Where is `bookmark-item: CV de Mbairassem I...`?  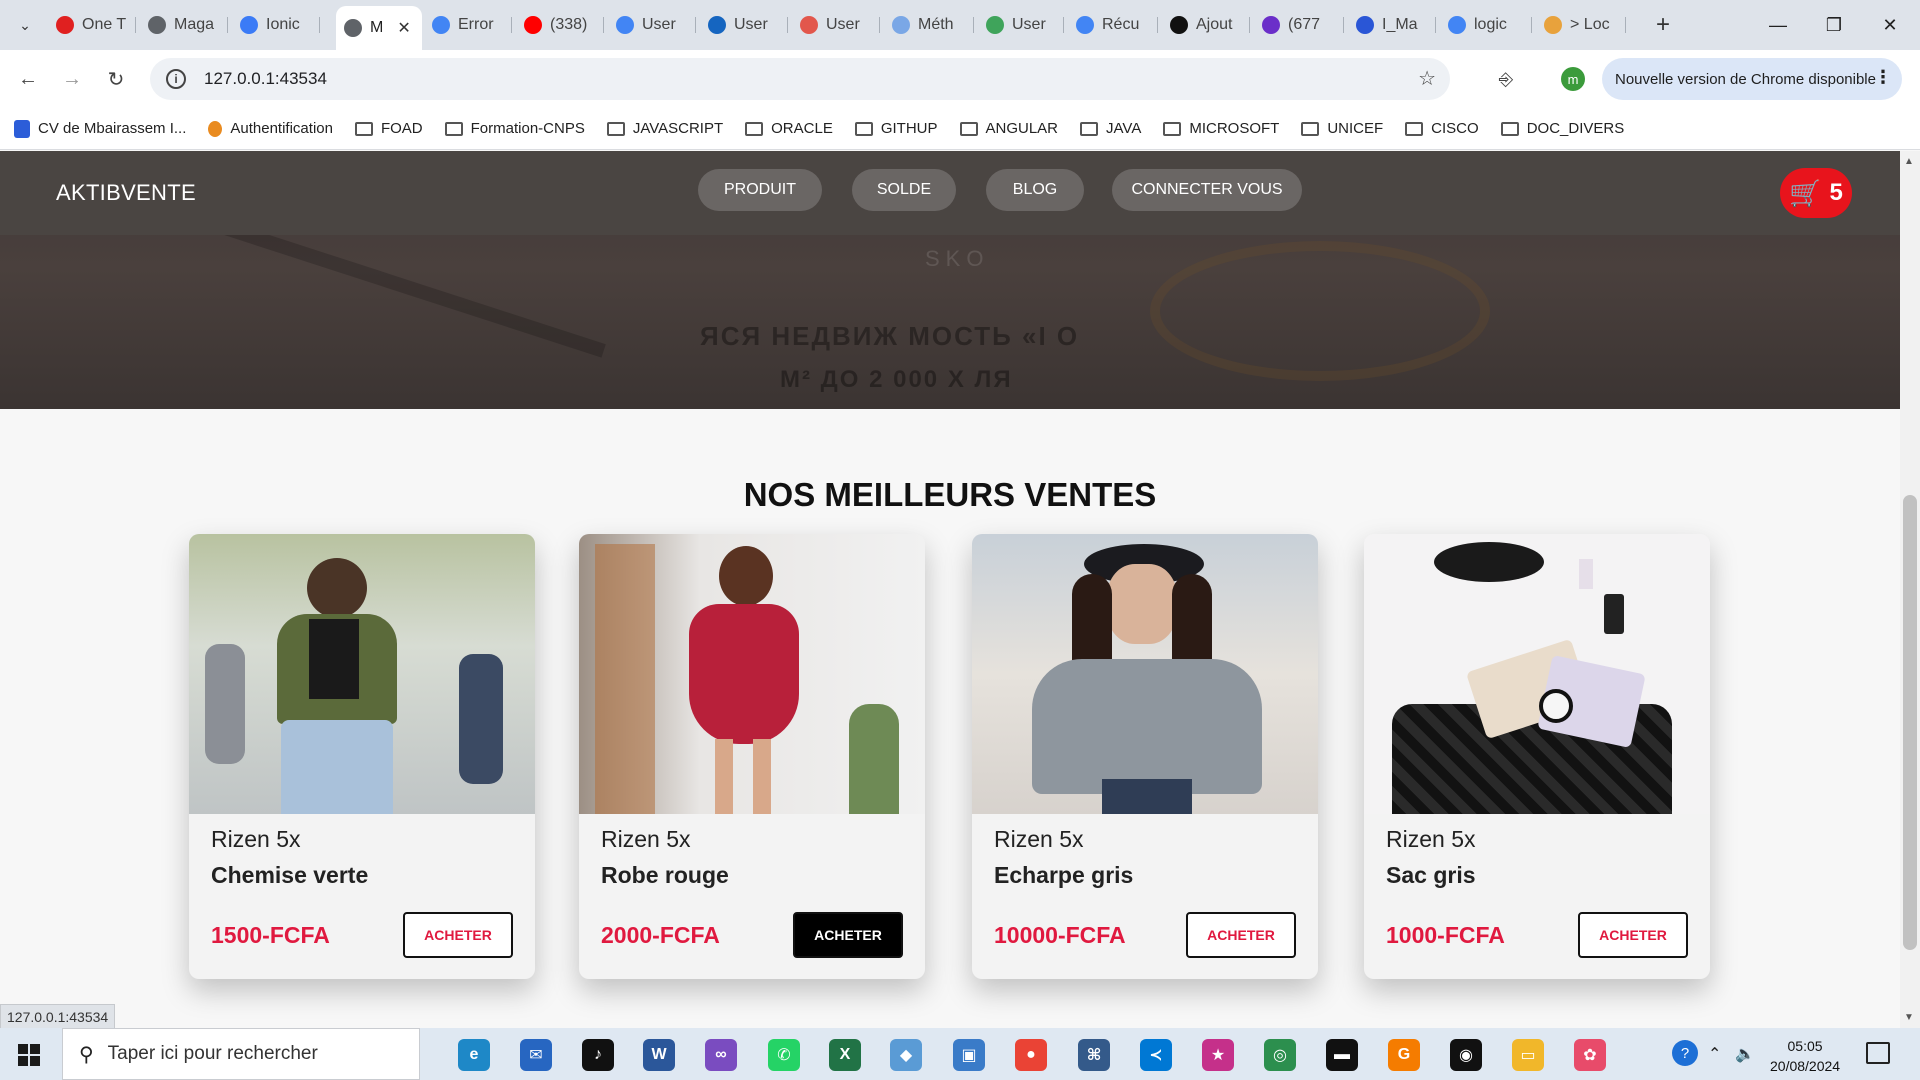
bookmark-item: CV de Mbairassem I... is located at coordinates (100, 128).